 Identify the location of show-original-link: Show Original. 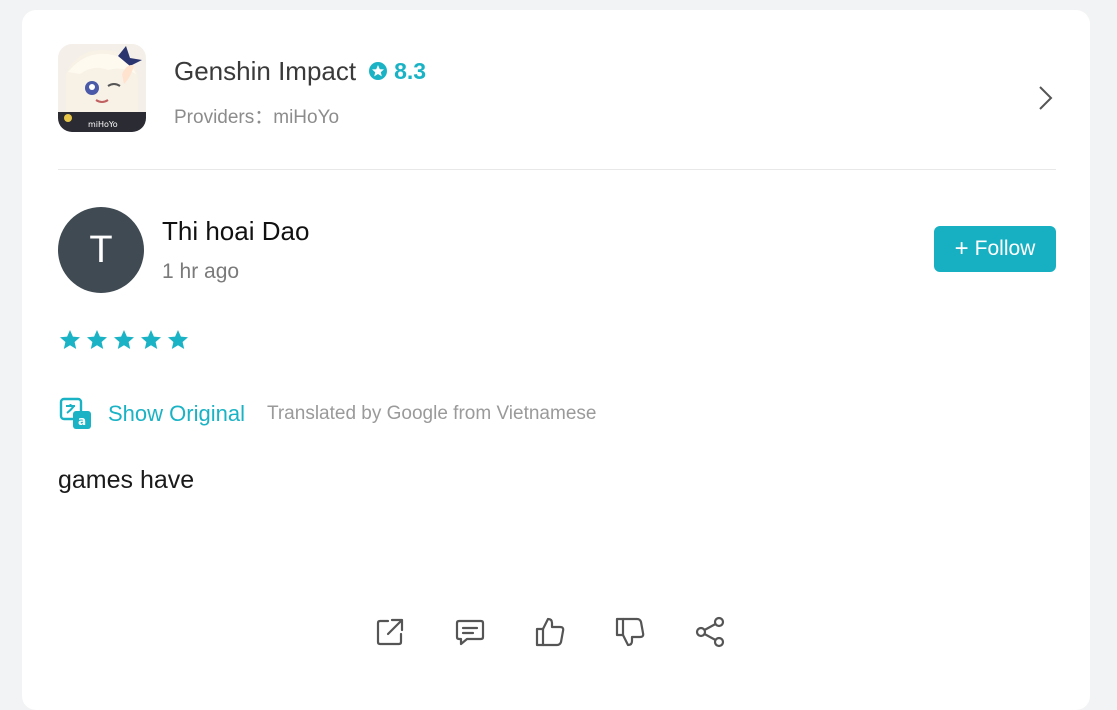
(176, 414).